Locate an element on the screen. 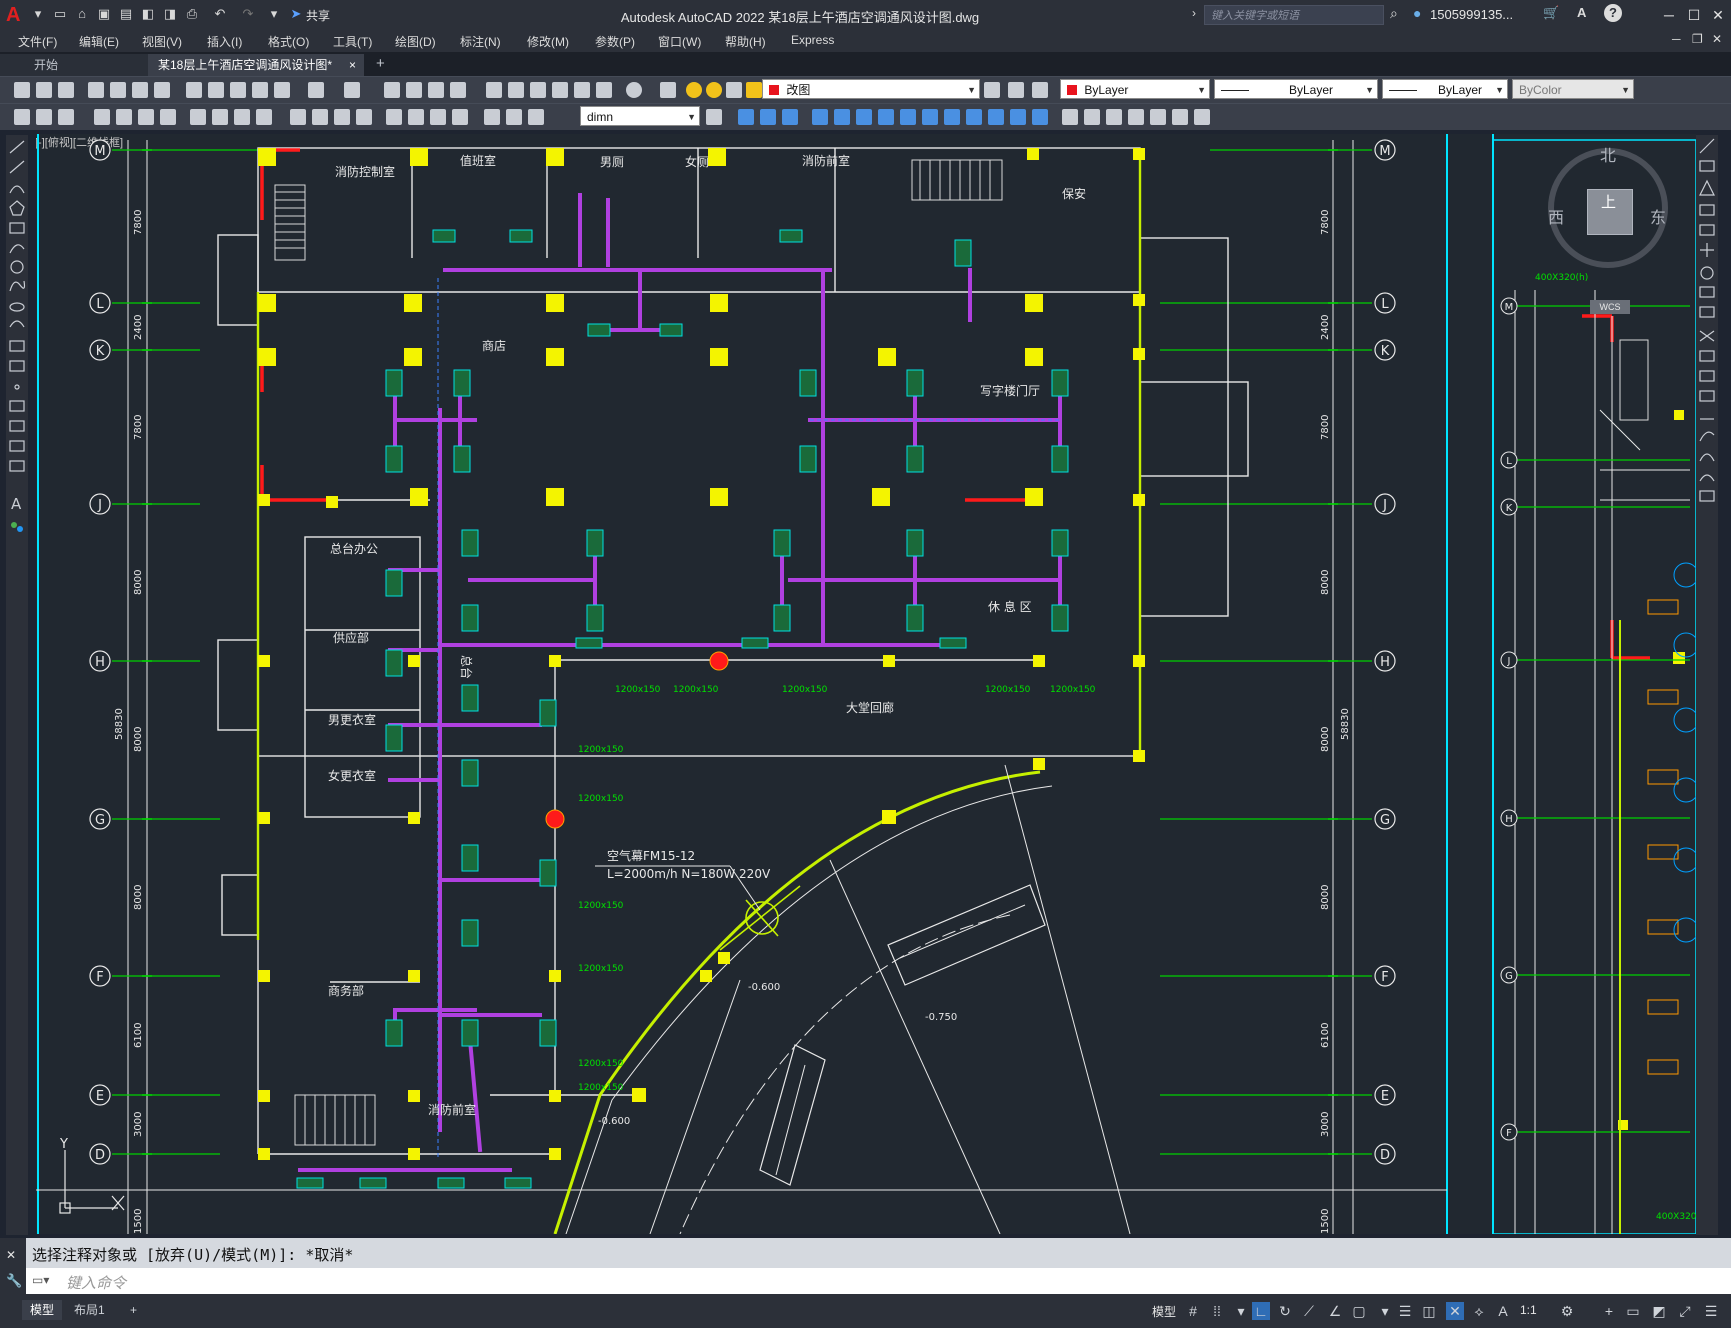 The height and width of the screenshot is (1328, 1731). block-editor-icon is located at coordinates (282, 90).